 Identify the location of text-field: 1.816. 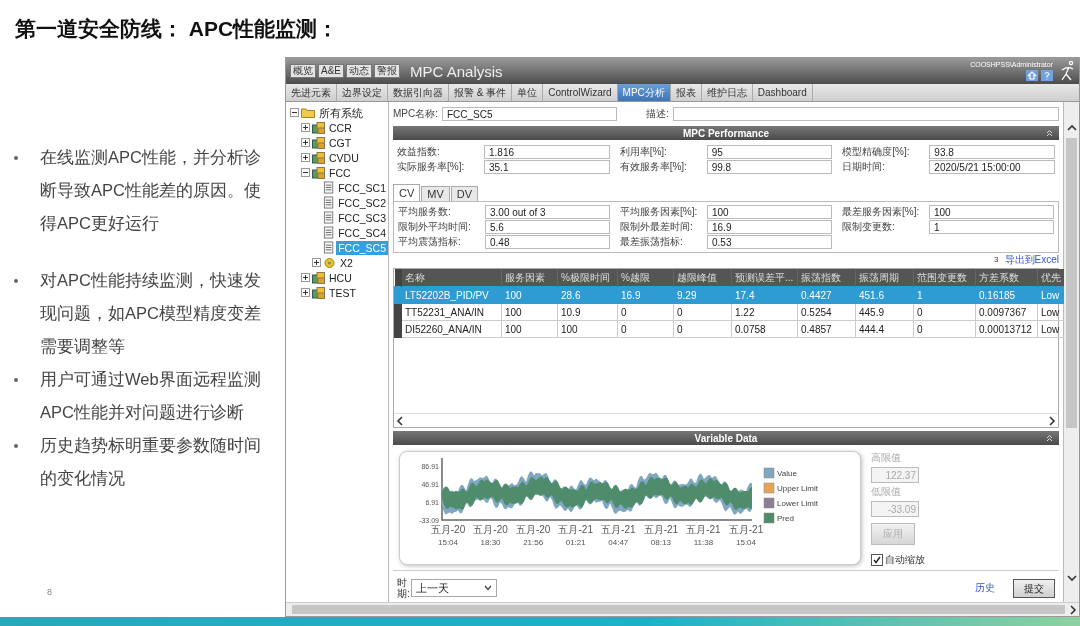
(547, 152).